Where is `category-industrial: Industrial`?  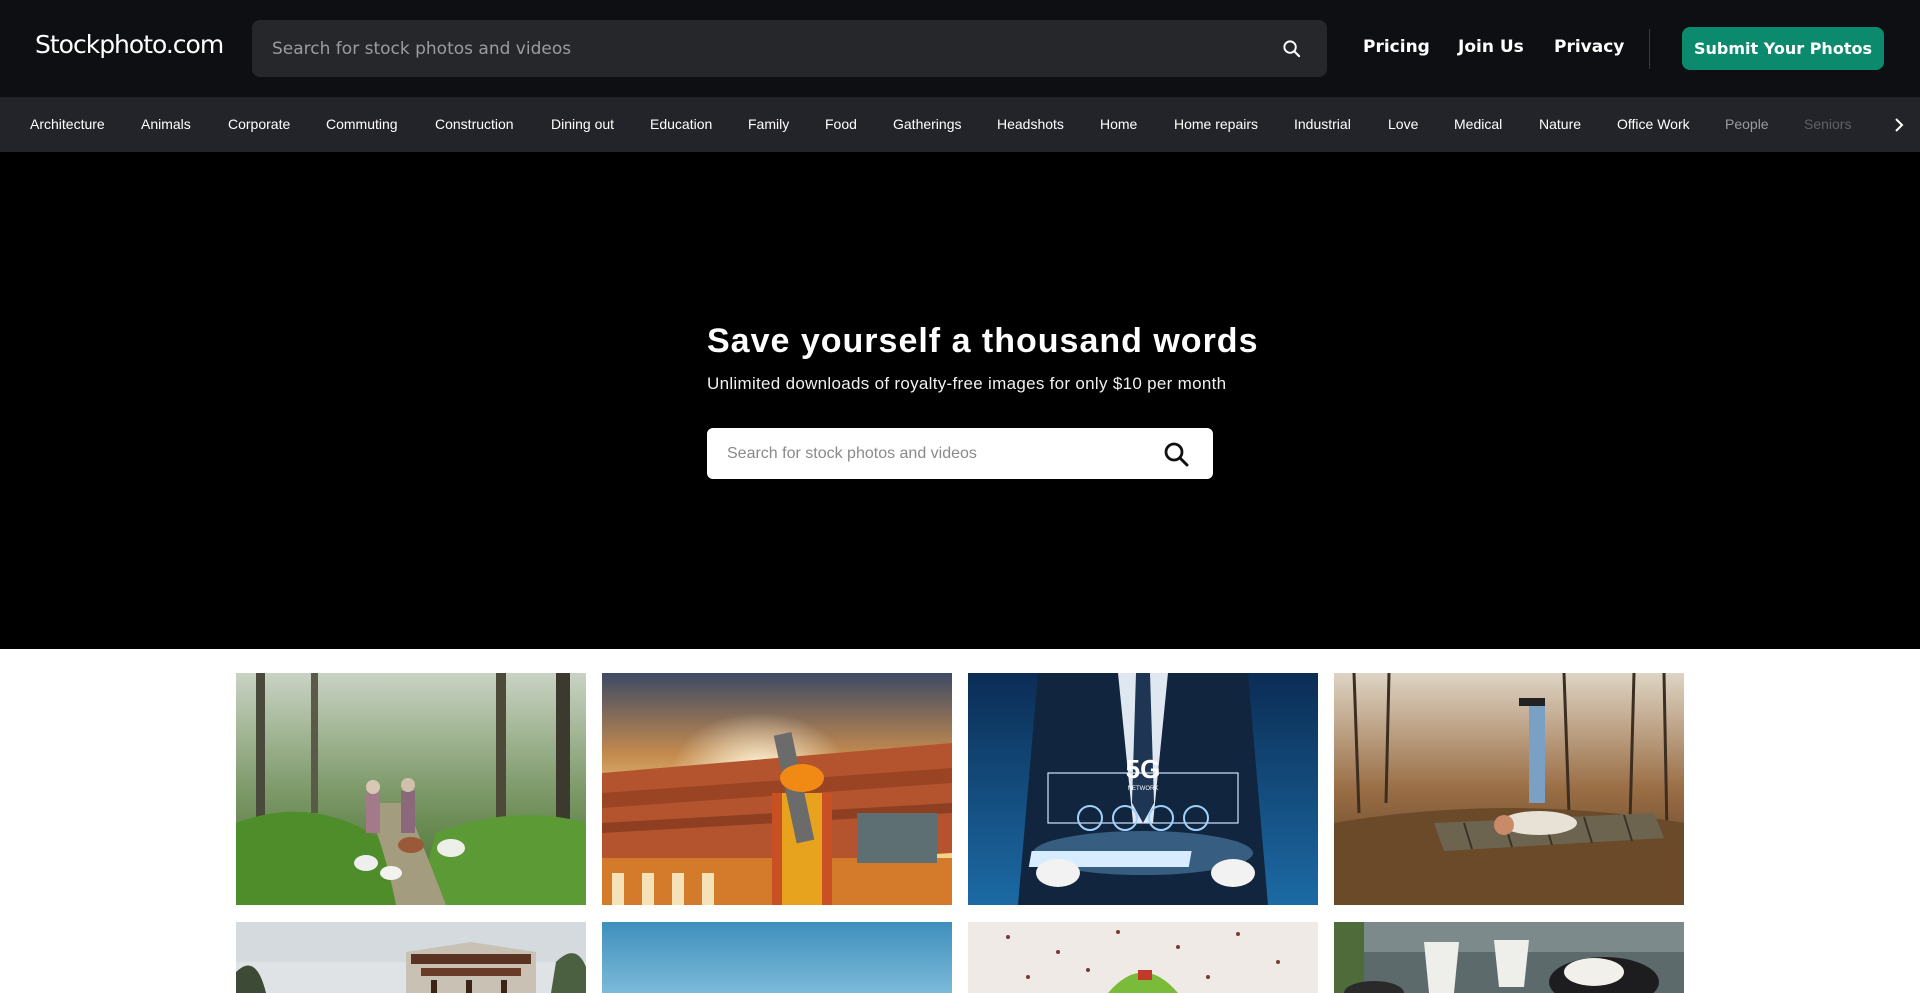
category-industrial: Industrial is located at coordinates (1322, 124).